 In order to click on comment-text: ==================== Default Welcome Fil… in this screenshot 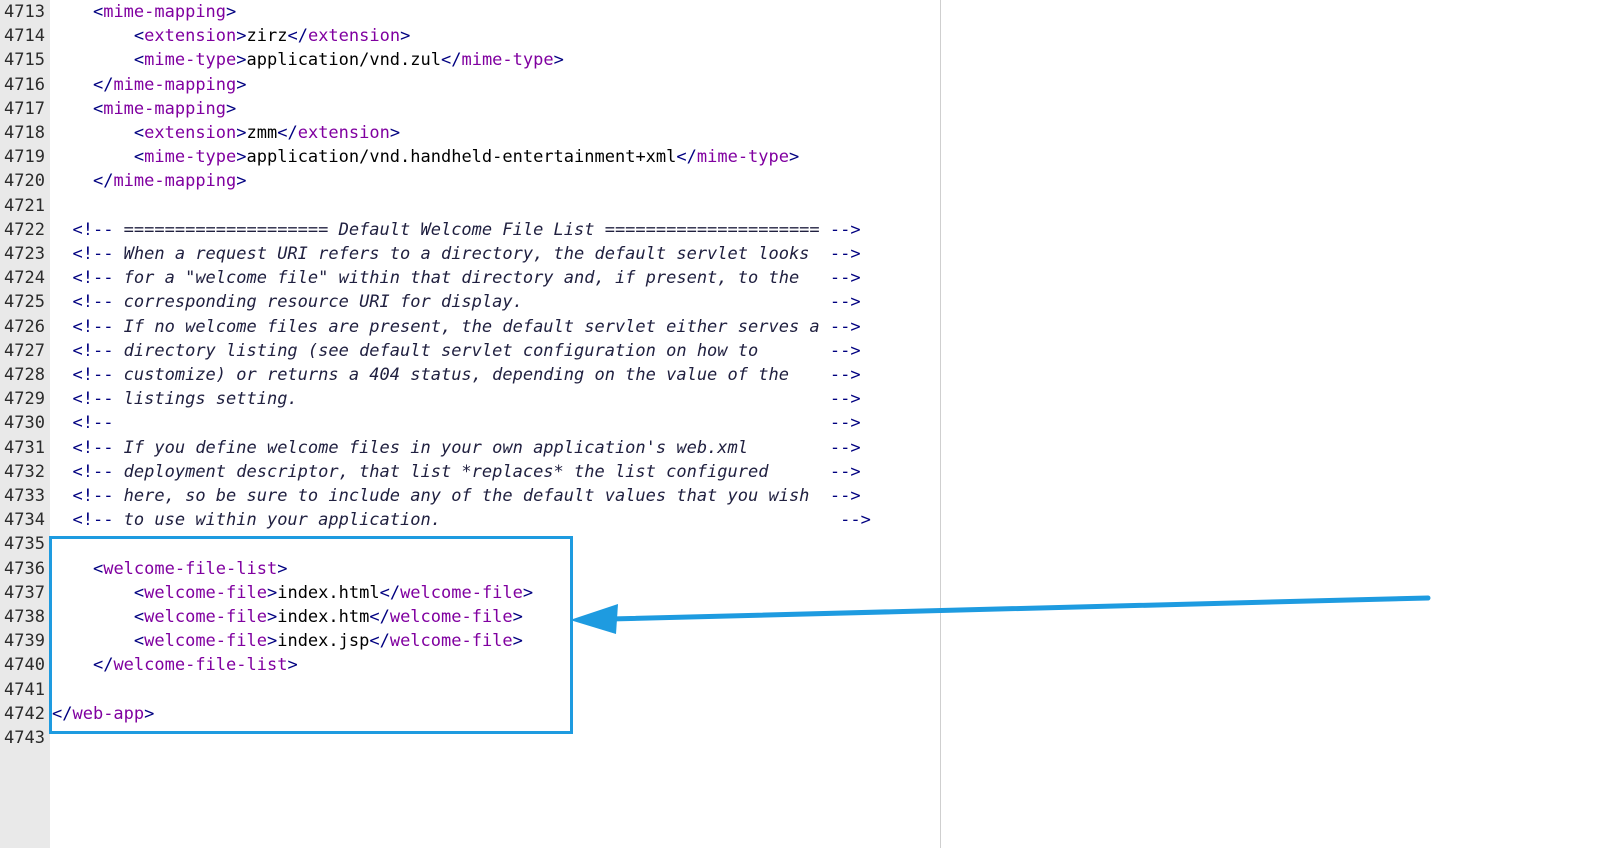, I will do `click(471, 229)`.